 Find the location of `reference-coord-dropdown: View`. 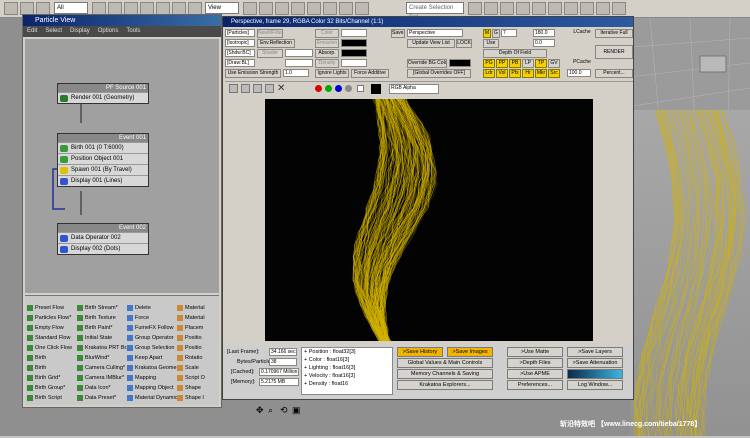

reference-coord-dropdown: View is located at coordinates (222, 8).